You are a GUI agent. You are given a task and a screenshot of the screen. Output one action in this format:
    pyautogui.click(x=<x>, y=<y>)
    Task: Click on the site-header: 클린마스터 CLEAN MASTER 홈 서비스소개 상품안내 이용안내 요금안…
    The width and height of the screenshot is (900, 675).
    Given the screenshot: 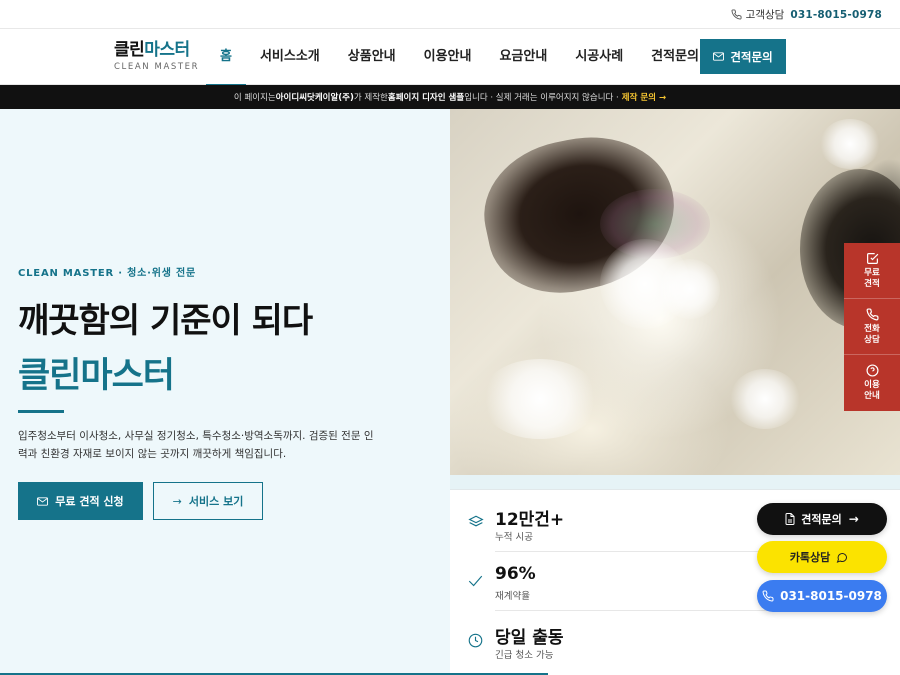 What is the action you would take?
    pyautogui.click(x=450, y=57)
    